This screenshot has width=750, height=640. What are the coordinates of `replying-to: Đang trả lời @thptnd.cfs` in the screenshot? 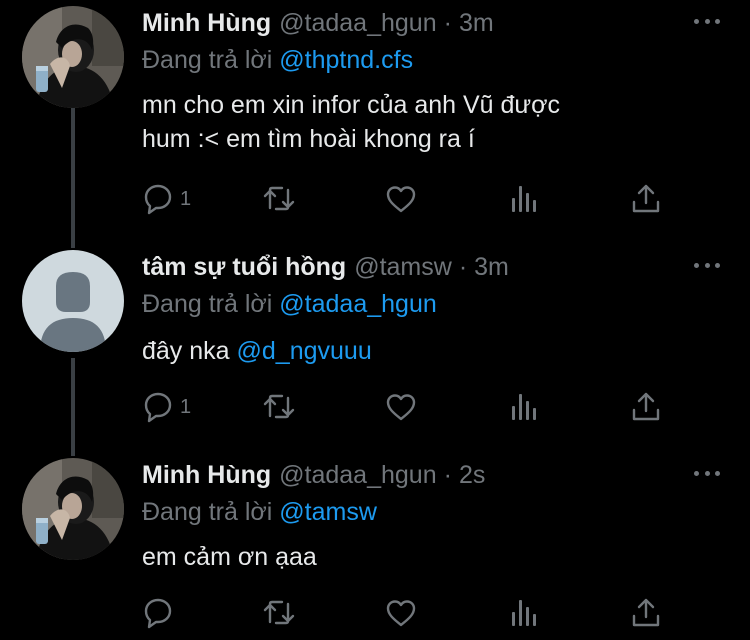 It's located at (277, 60).